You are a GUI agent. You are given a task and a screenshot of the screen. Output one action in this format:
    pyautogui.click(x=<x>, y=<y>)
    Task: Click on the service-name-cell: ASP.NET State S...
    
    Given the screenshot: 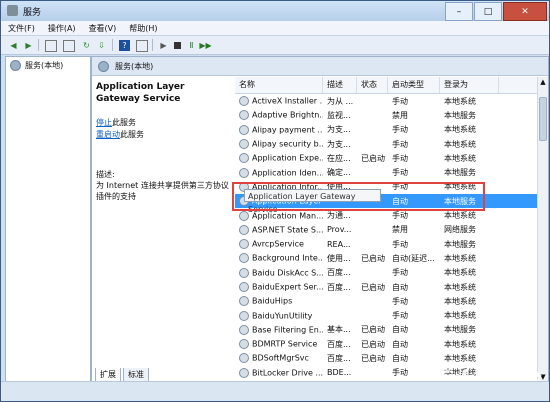 What is the action you would take?
    pyautogui.click(x=279, y=229)
    